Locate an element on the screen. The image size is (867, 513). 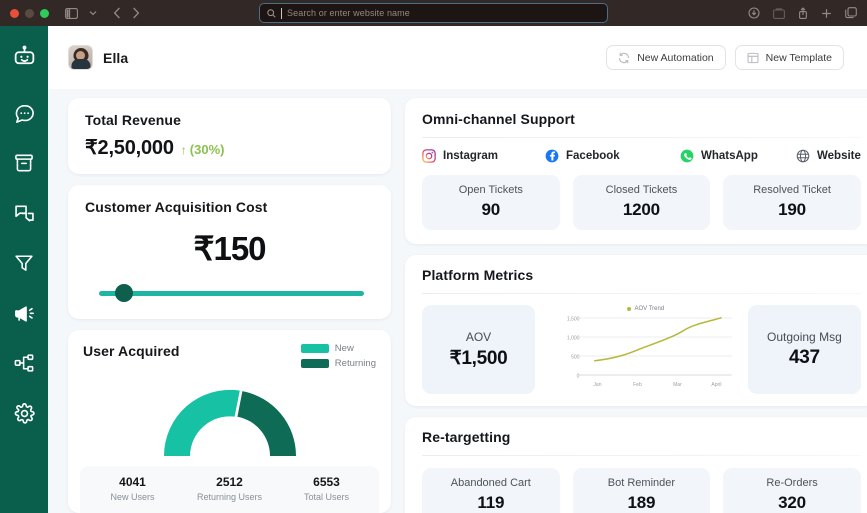
close-window-button is located at coordinates (14, 13).